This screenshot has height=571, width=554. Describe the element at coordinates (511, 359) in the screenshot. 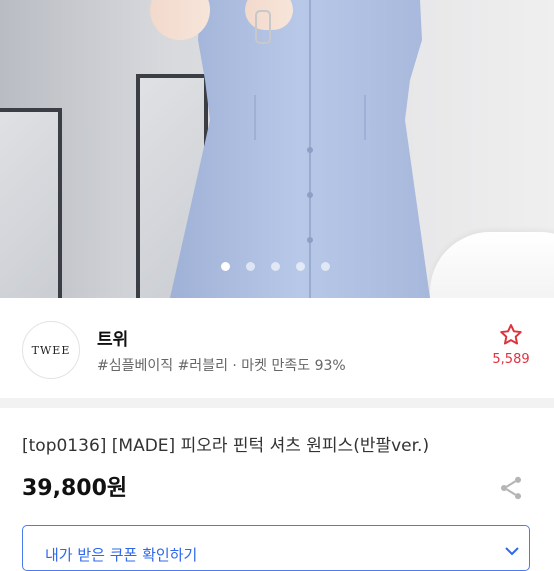

I see `favorite-count: 5,589` at that location.